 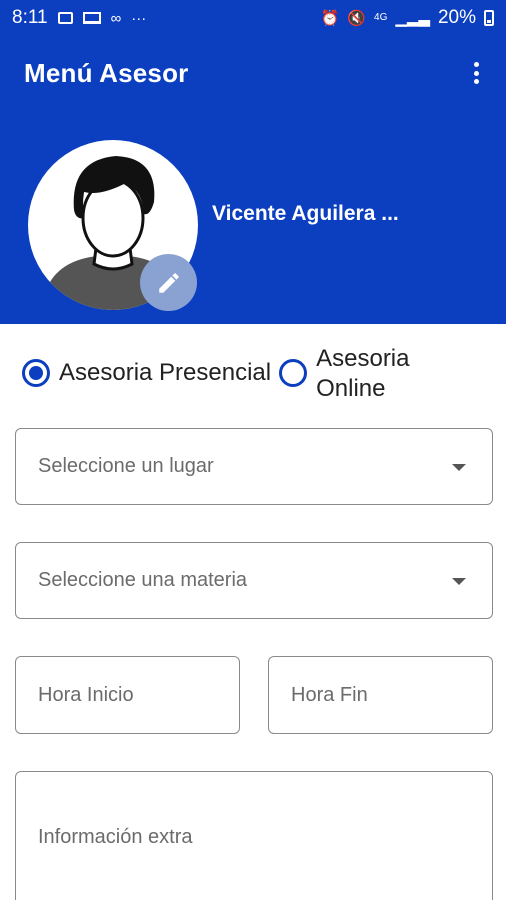 What do you see at coordinates (380, 695) in the screenshot?
I see `hora-fin-field: Hora Fin` at bounding box center [380, 695].